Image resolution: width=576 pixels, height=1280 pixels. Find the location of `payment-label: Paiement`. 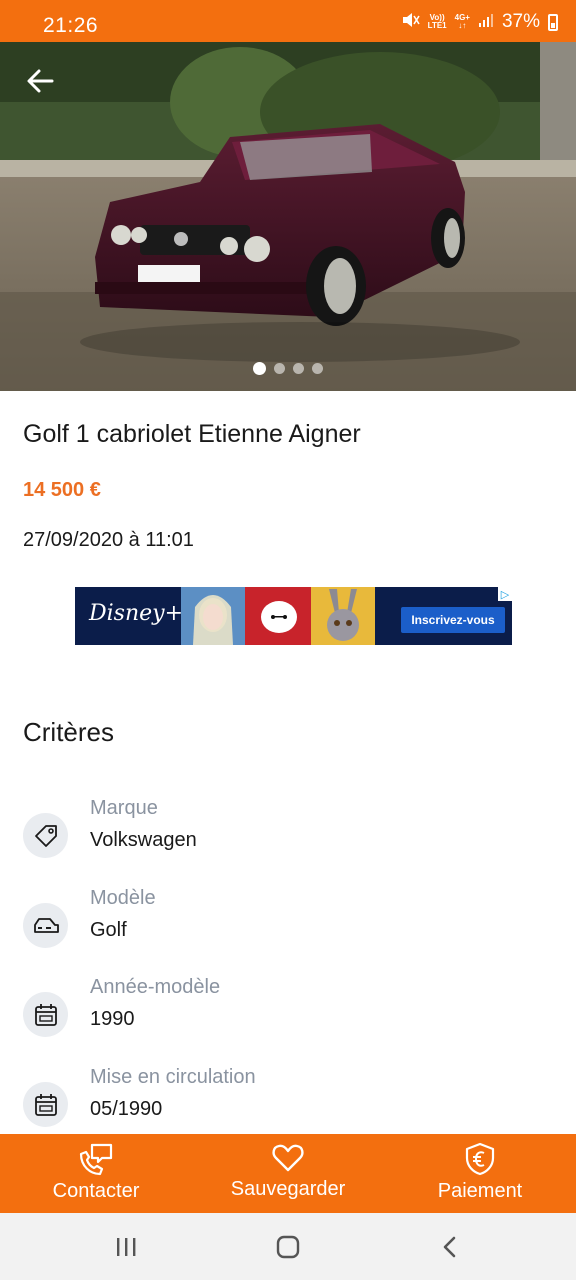

payment-label: Paiement is located at coordinates (480, 1191).